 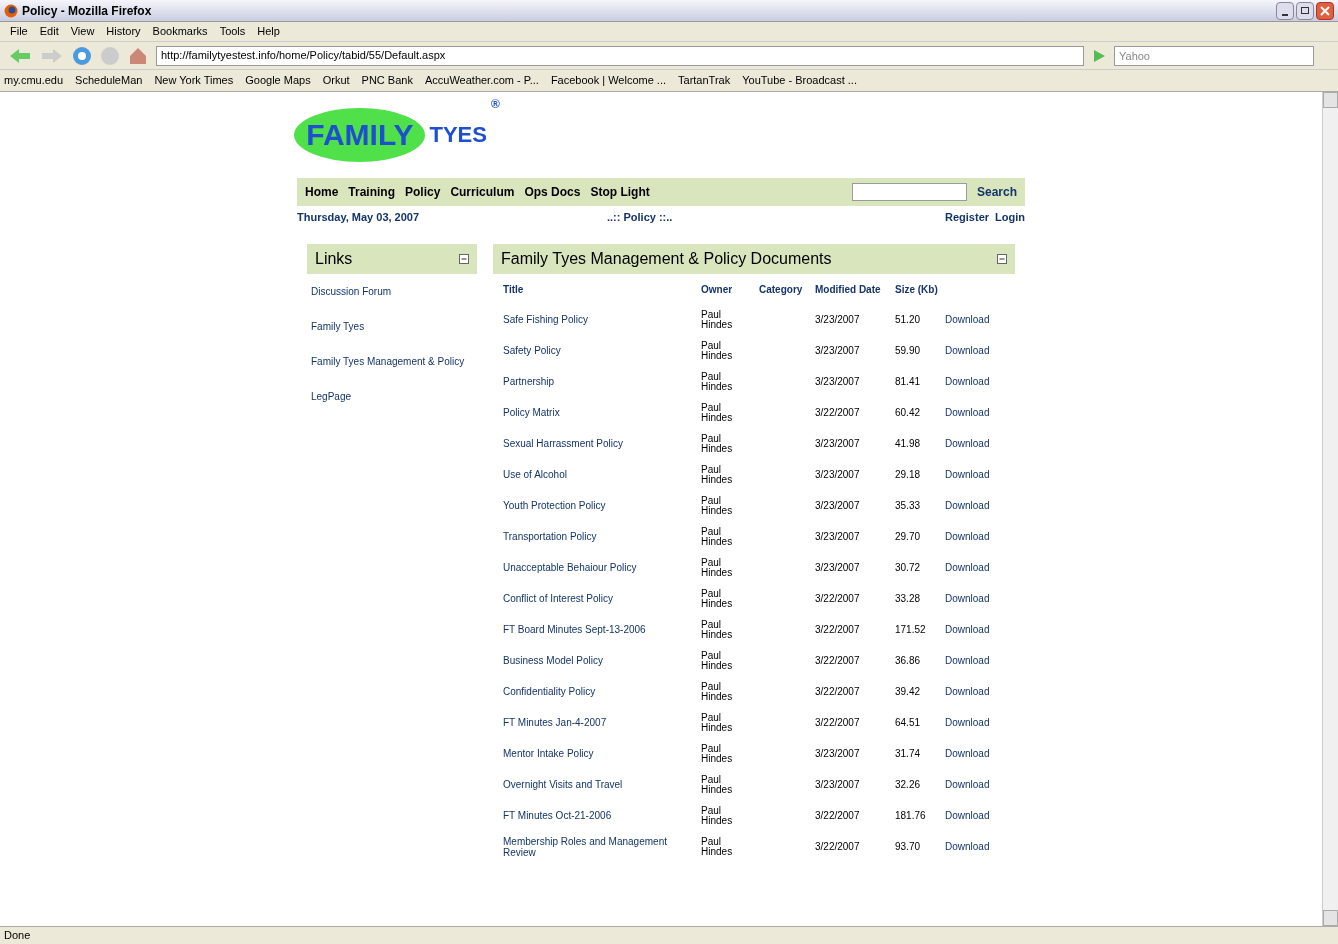 I want to click on document-link: Conflict of Interest Policy, so click(x=602, y=598).